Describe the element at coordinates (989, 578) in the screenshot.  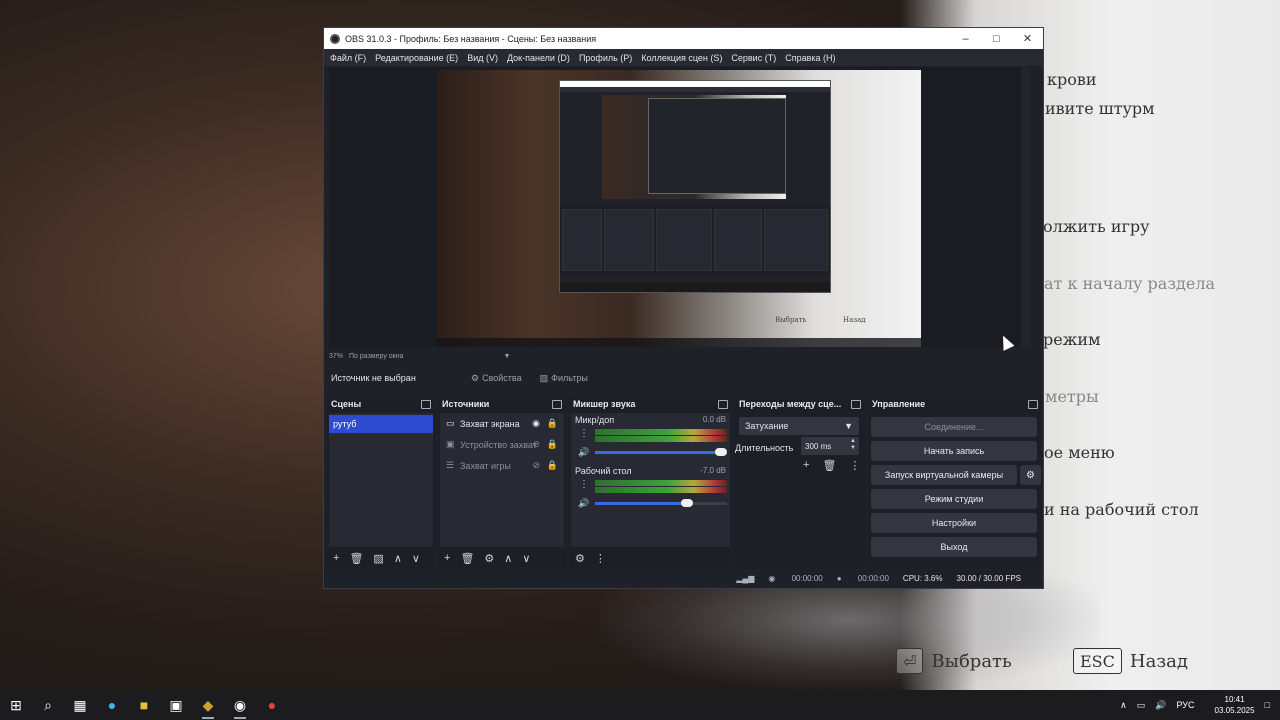
I see `fps-counter: 30.00 / 30.00 FPS` at that location.